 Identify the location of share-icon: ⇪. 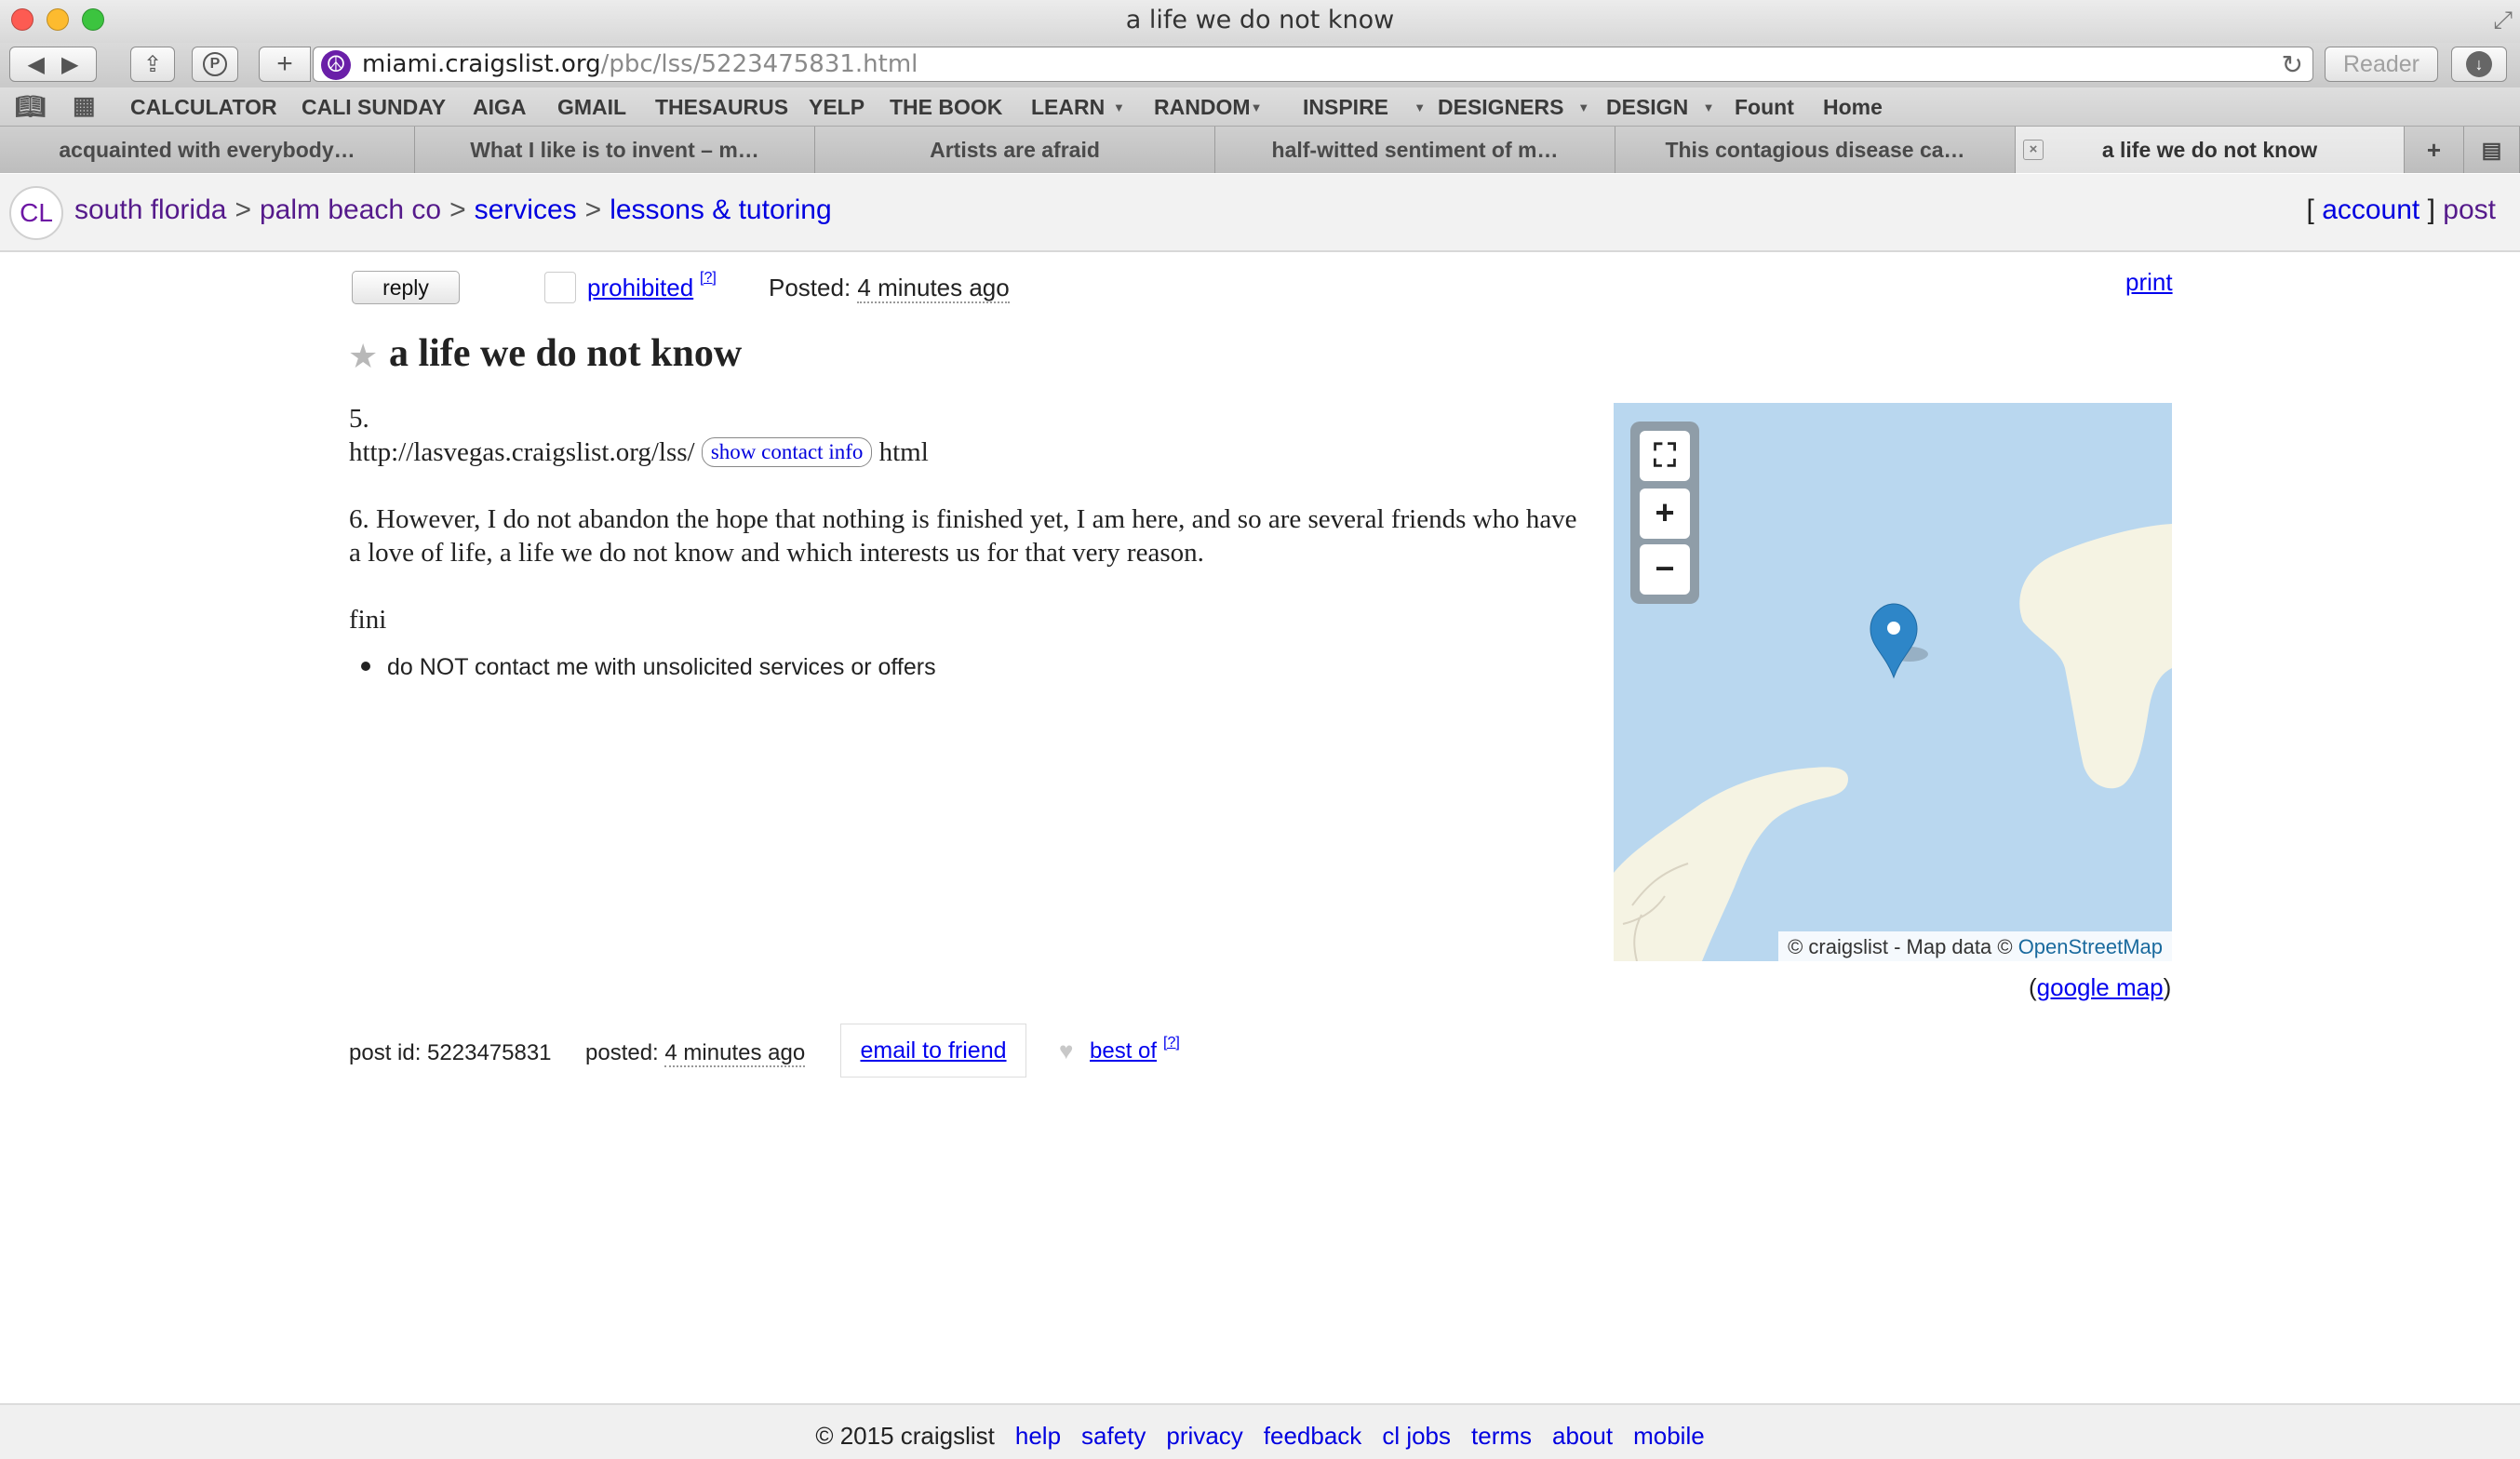
(152, 64).